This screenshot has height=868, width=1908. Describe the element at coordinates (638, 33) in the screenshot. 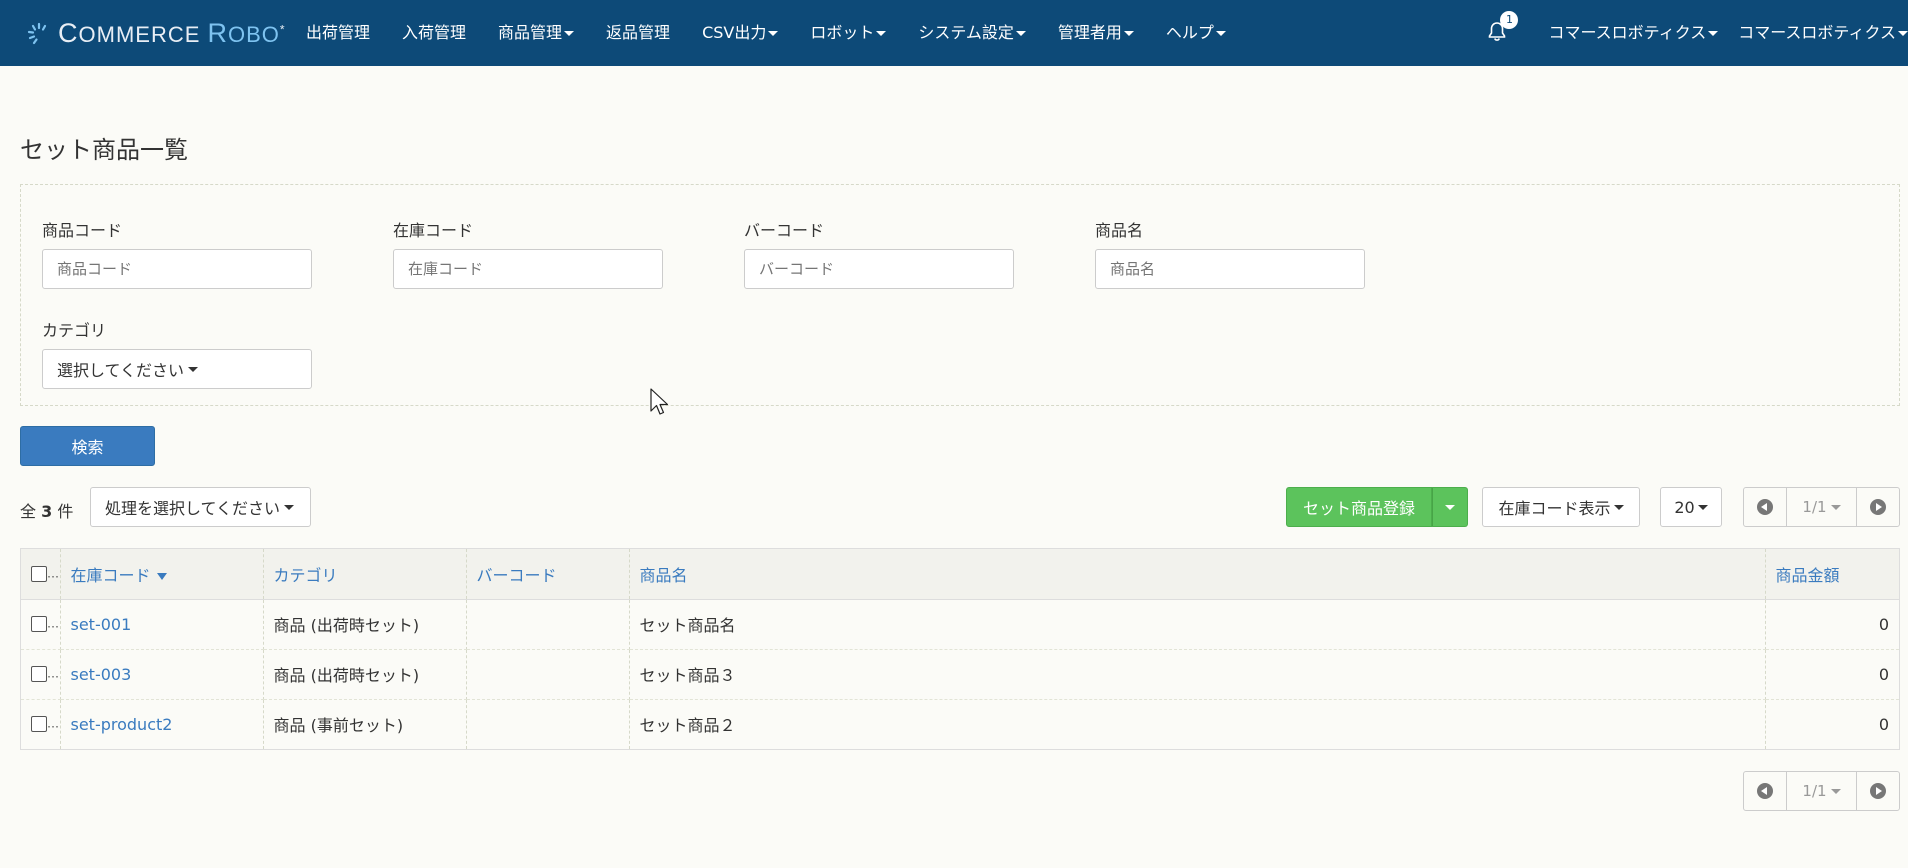

I see `nav-returns: 返品管理` at that location.